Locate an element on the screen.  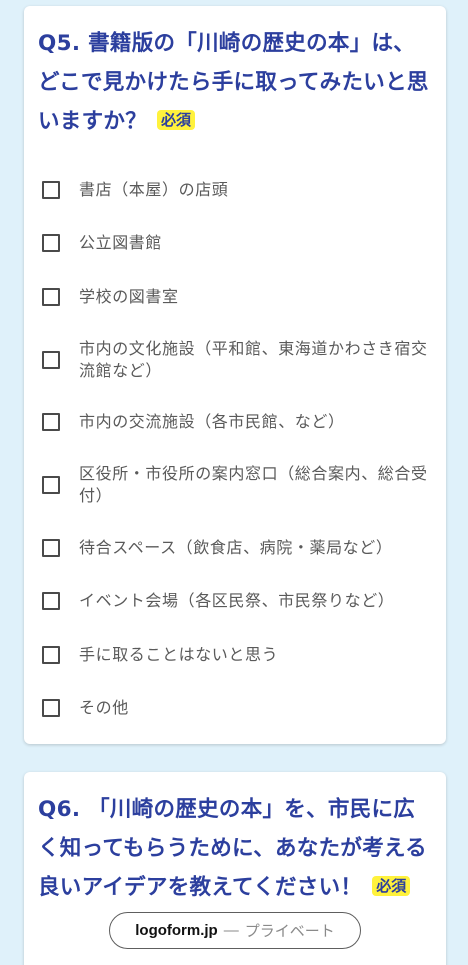
privacy-toast: logoform.jp — プライベート is located at coordinates (235, 930).